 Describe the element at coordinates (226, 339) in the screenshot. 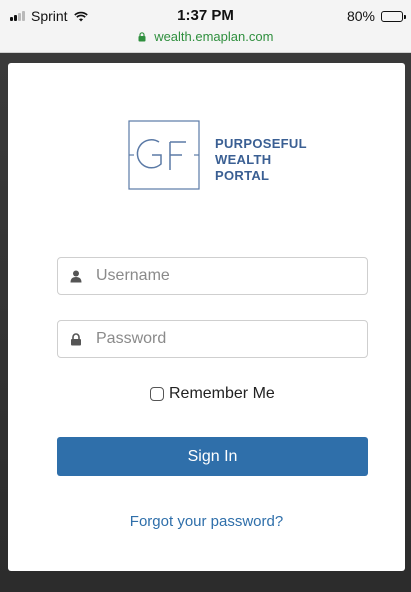

I see `password-input` at that location.